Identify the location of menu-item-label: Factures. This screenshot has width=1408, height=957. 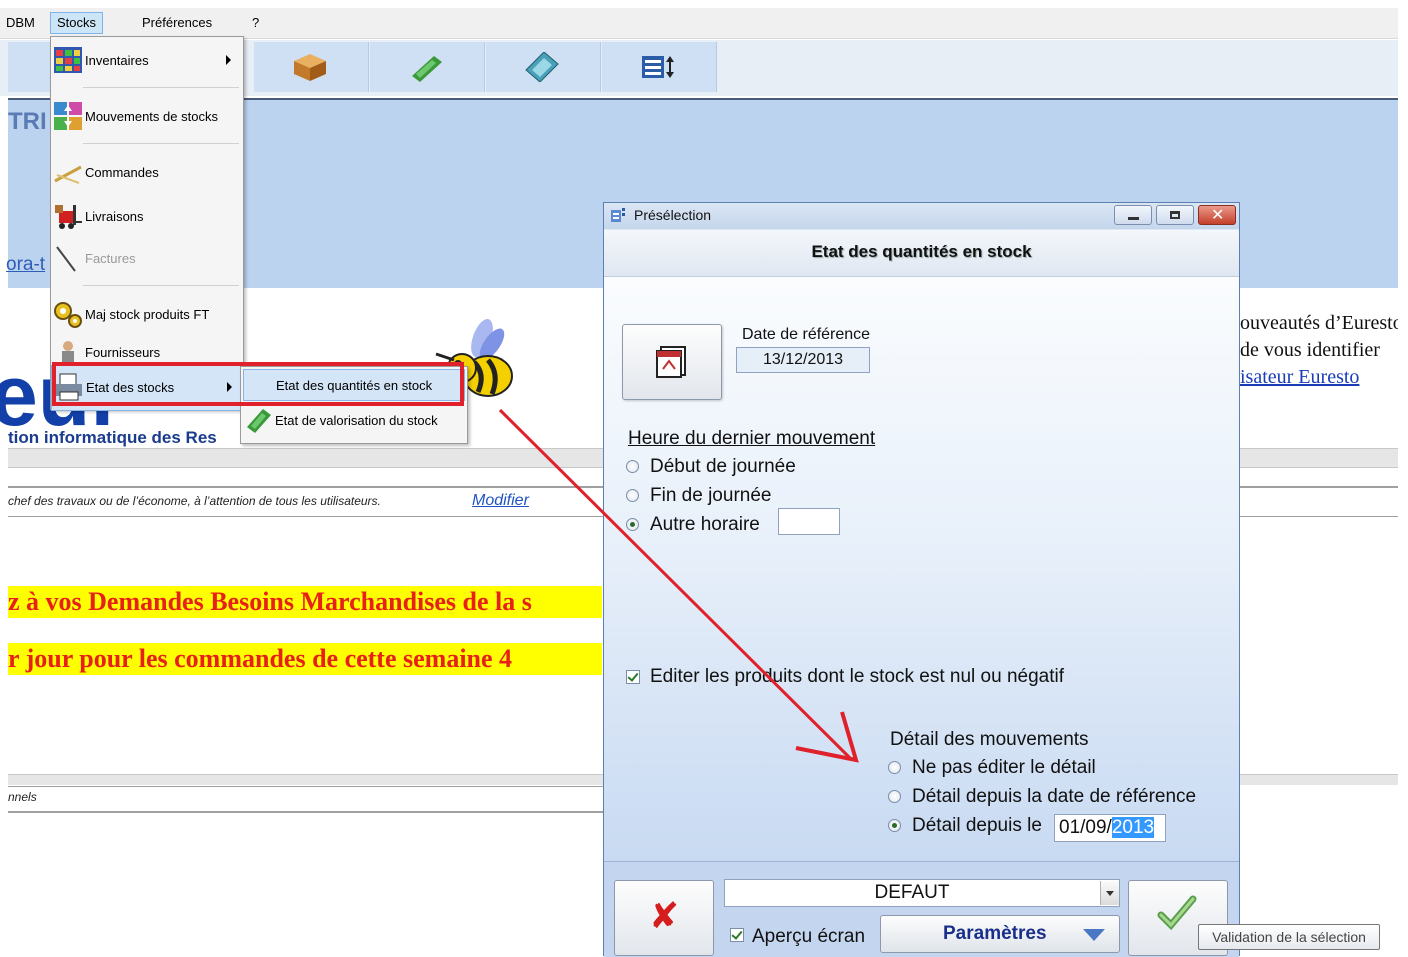
(110, 258).